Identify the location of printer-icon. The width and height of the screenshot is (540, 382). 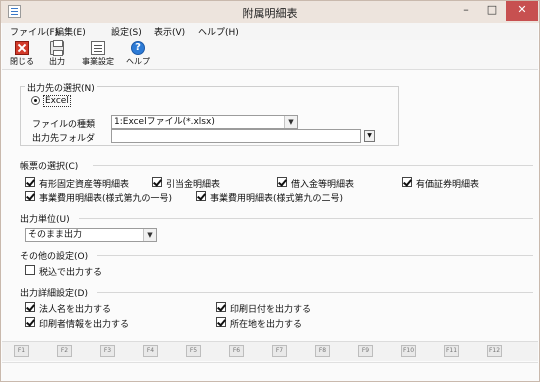
(57, 48).